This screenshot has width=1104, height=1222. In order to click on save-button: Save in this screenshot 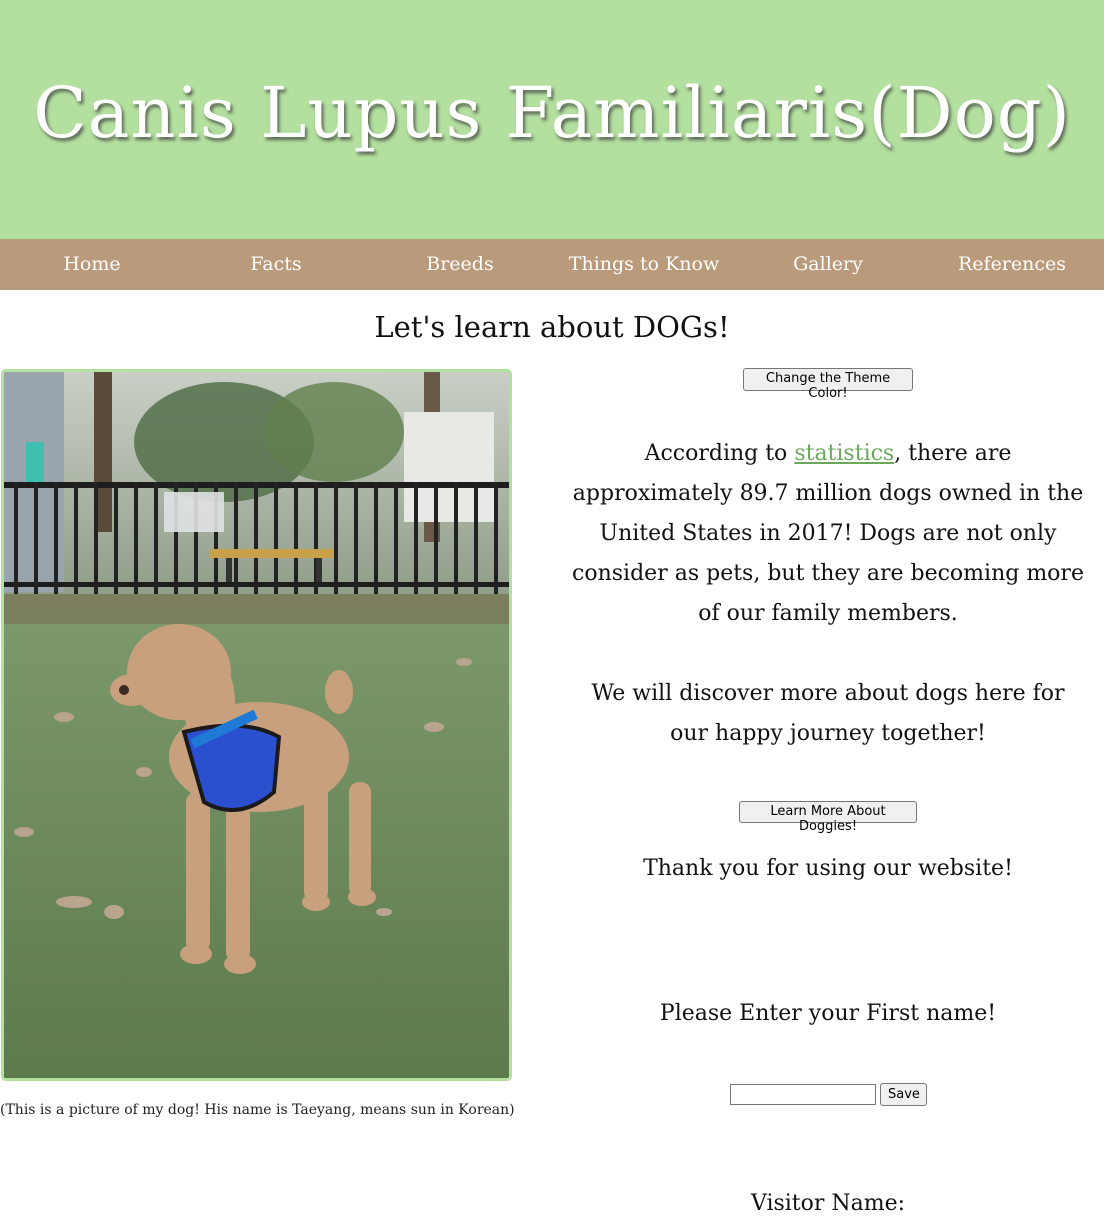, I will do `click(903, 1094)`.